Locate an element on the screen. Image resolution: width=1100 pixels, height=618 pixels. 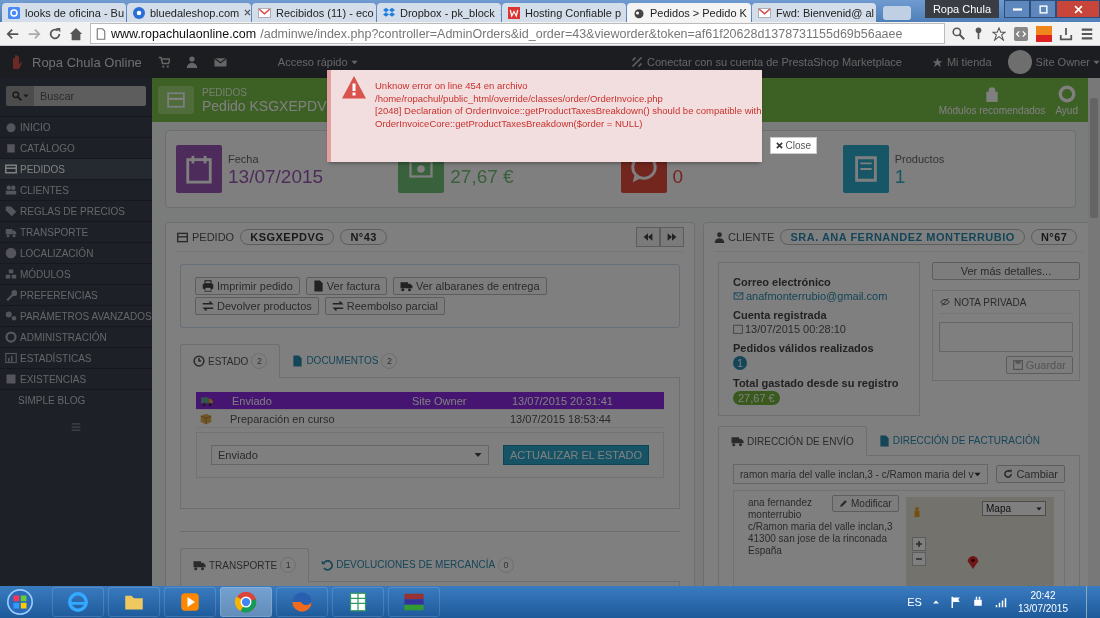
toolbar-button: Ayud is located at coordinates (1066, 100).